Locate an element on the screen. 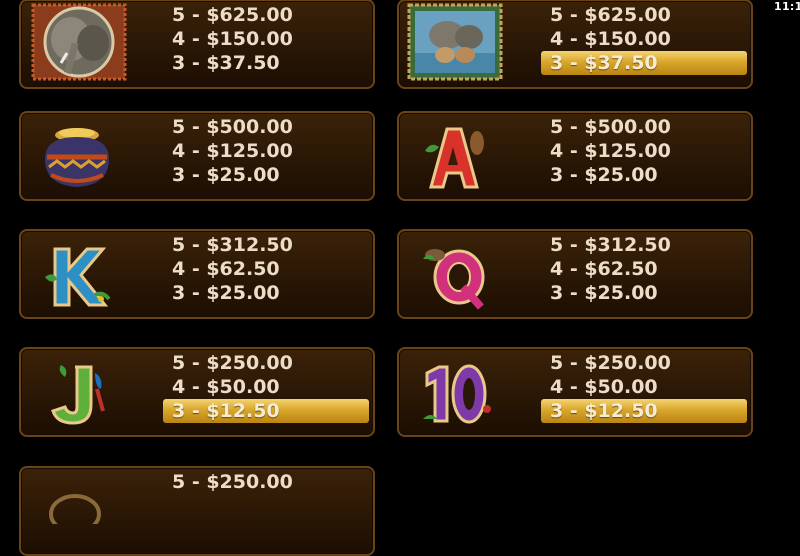 The height and width of the screenshot is (556, 800). number-10-icon is located at coordinates (457, 394).